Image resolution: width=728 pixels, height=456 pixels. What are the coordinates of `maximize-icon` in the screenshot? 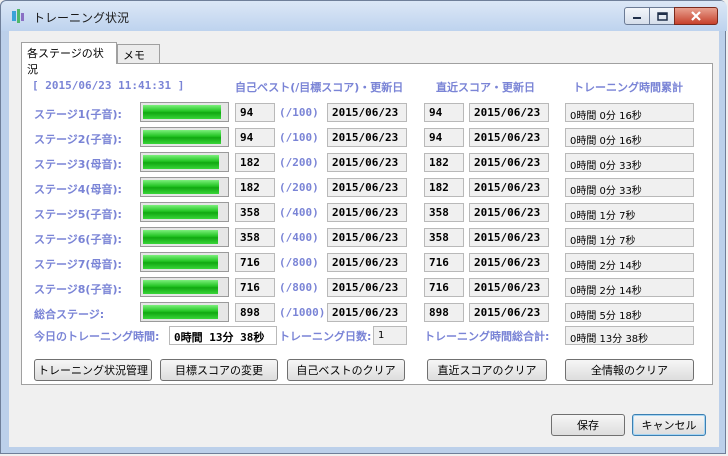 It's located at (662, 16).